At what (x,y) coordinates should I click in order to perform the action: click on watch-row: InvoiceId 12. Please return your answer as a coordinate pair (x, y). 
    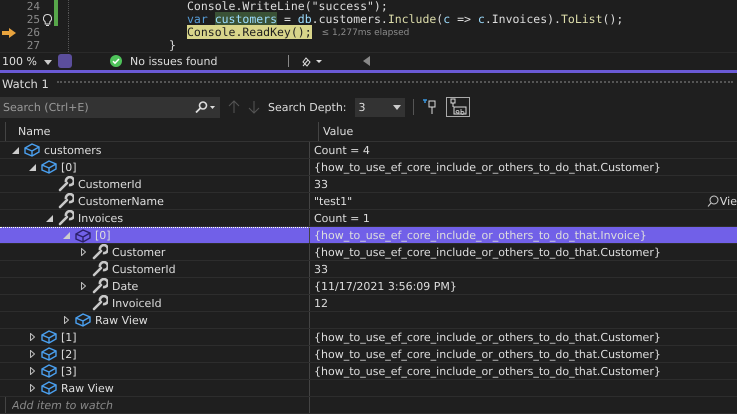
    Looking at the image, I should click on (368, 303).